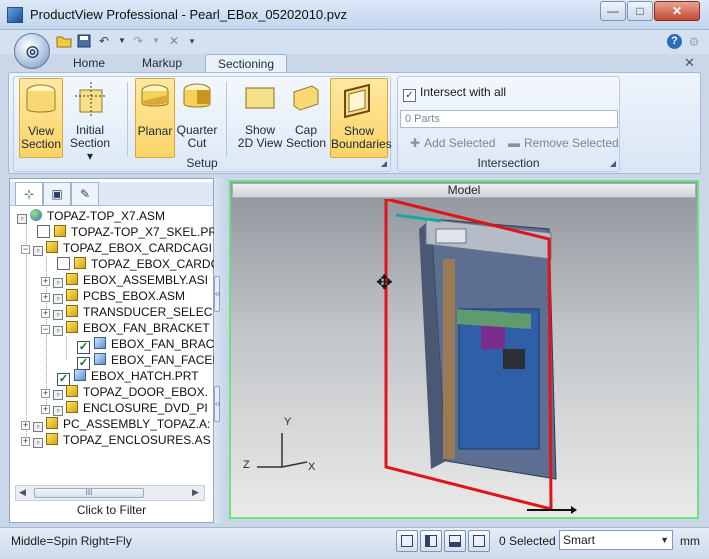  What do you see at coordinates (29, 194) in the screenshot?
I see `tab-structure-tree: ⊹` at bounding box center [29, 194].